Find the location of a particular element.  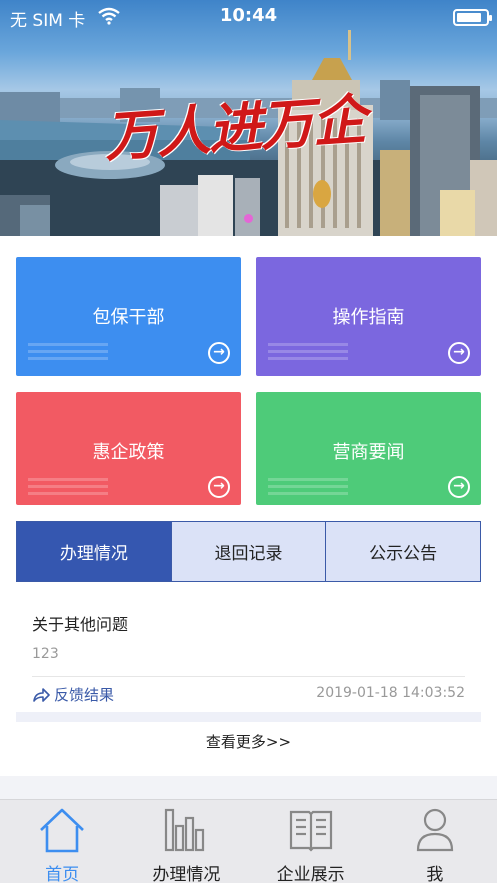

person-icon is located at coordinates (434, 830).